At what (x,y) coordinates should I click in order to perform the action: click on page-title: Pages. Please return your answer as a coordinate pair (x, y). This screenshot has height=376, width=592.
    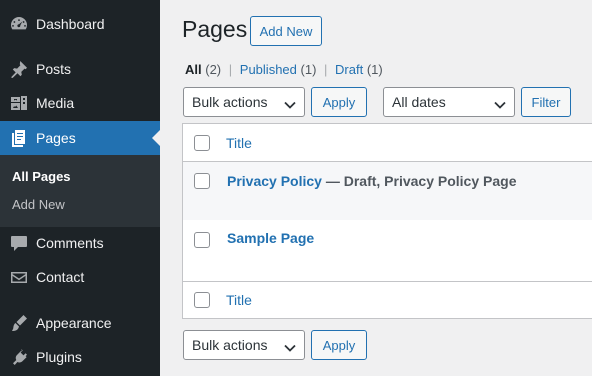
    Looking at the image, I should click on (215, 29).